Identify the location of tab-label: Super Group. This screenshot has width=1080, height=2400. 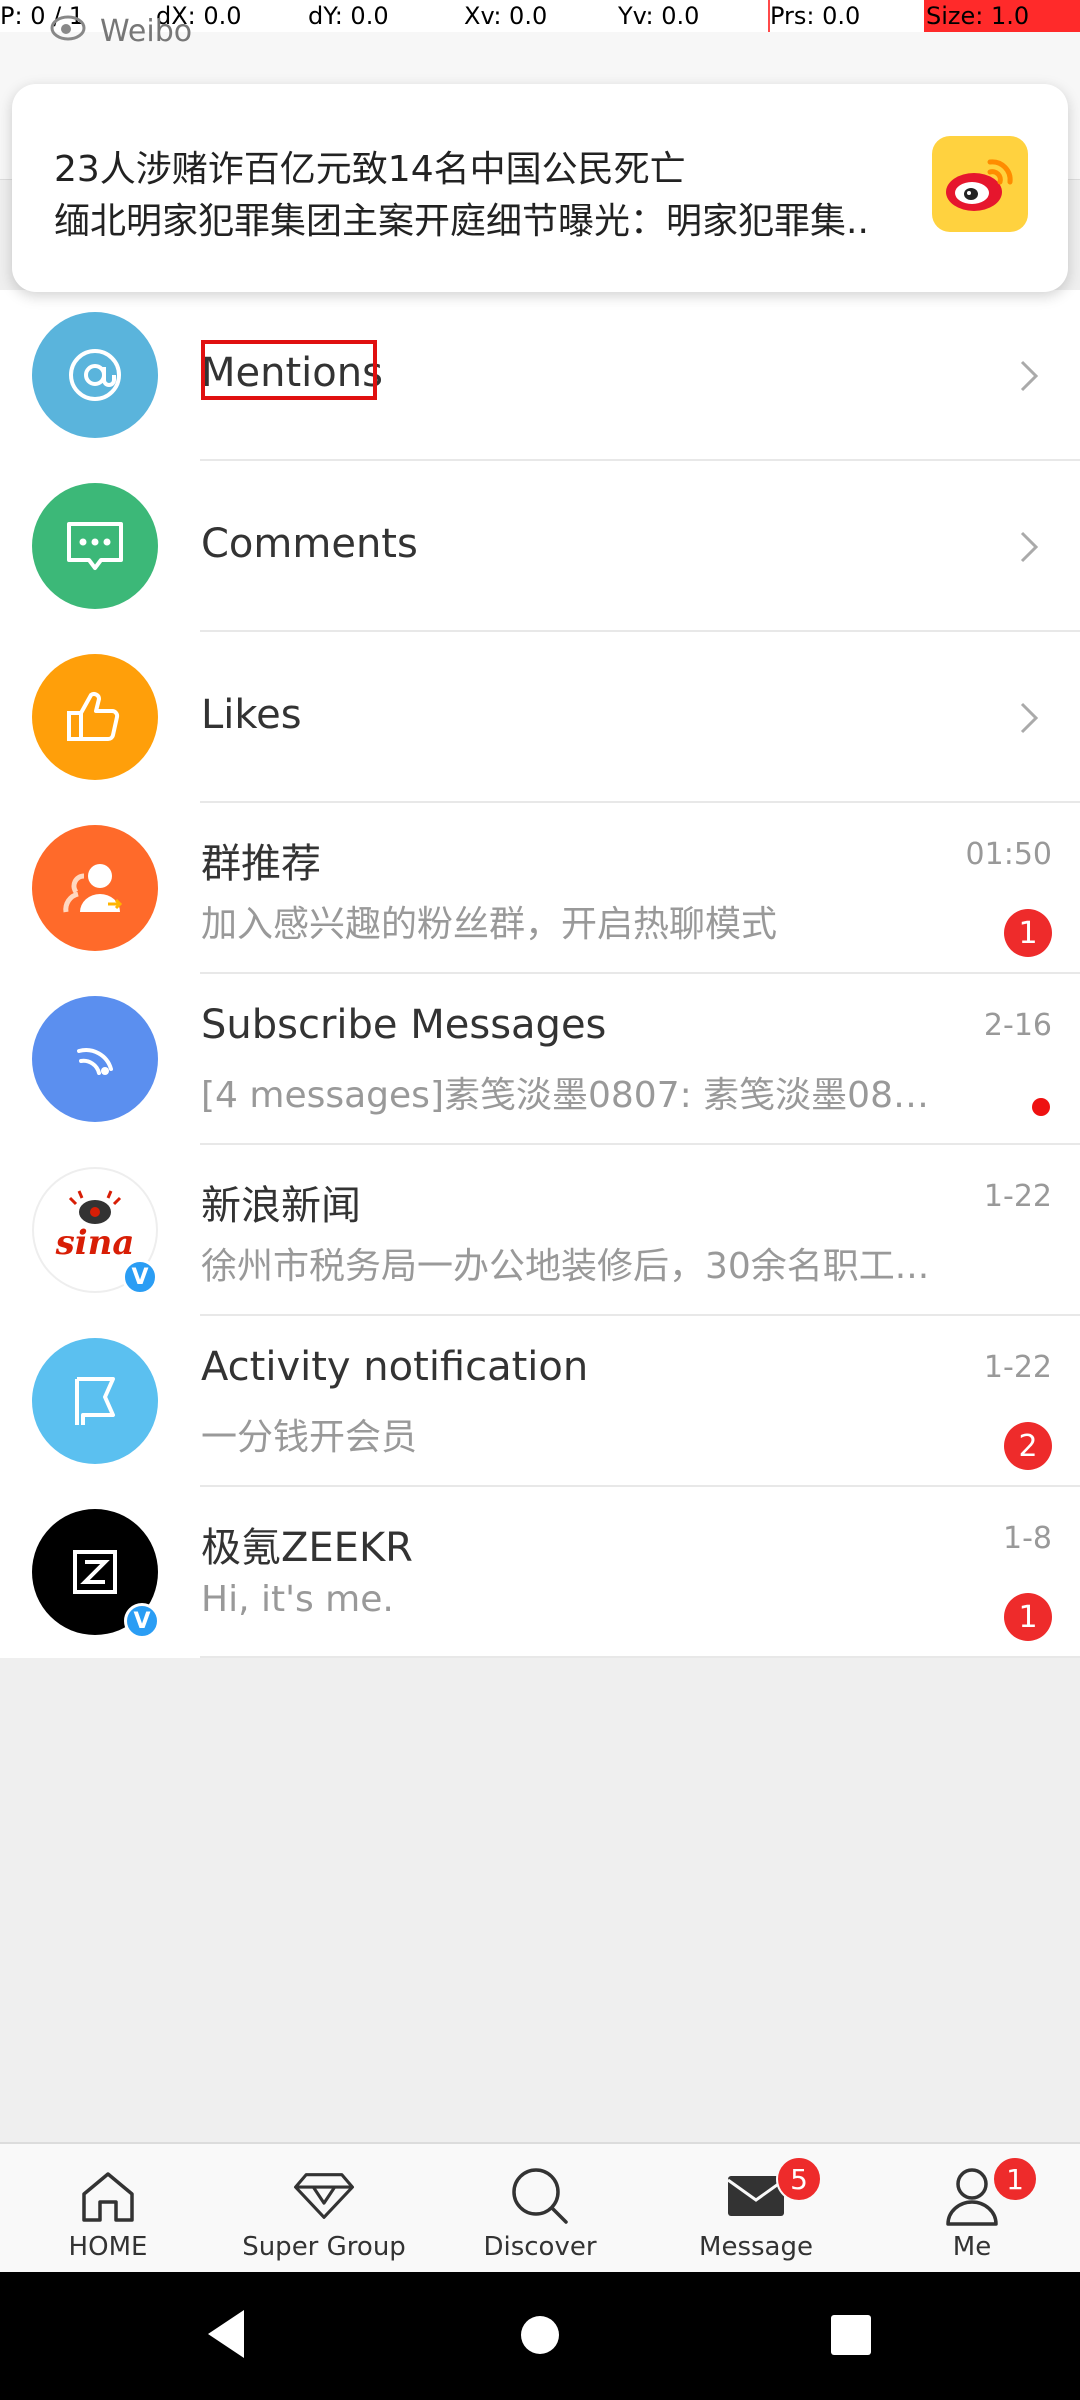
(324, 2247).